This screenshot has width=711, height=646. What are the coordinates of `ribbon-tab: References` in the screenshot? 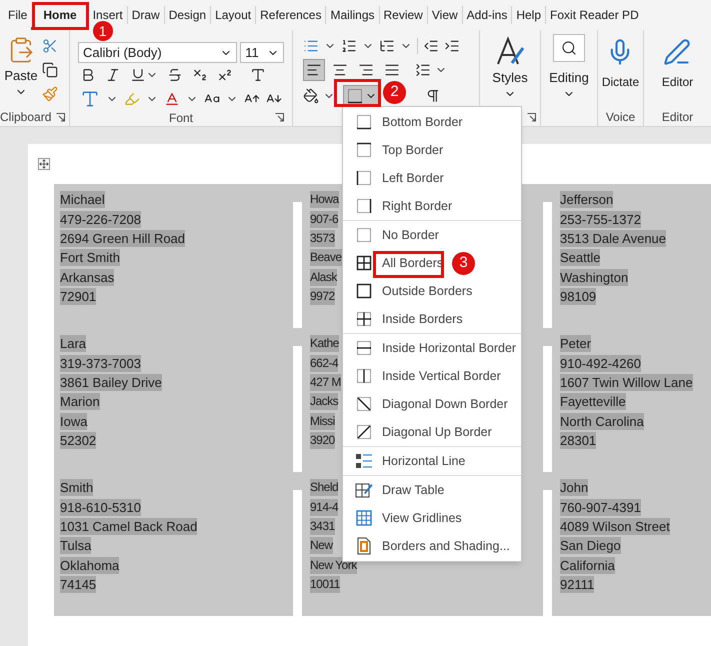 It's located at (291, 15).